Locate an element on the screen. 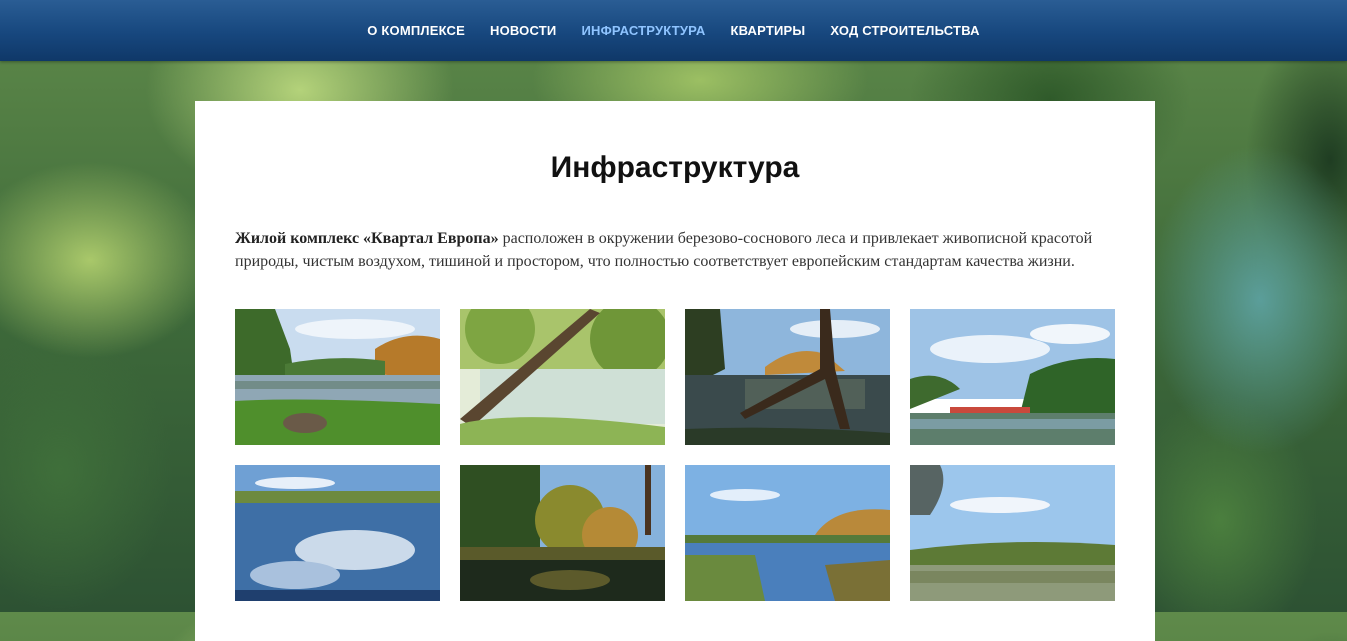 Image resolution: width=1347 pixels, height=641 pixels. lake-with-reeds-photo is located at coordinates (787, 533).